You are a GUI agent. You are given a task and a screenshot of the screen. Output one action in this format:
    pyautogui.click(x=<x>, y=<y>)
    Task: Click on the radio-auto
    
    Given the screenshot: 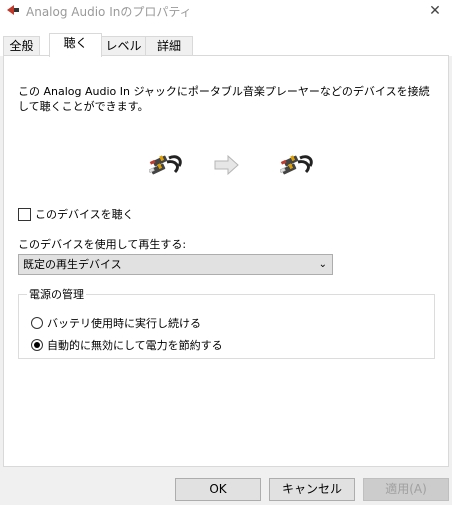 What is the action you would take?
    pyautogui.click(x=37, y=345)
    